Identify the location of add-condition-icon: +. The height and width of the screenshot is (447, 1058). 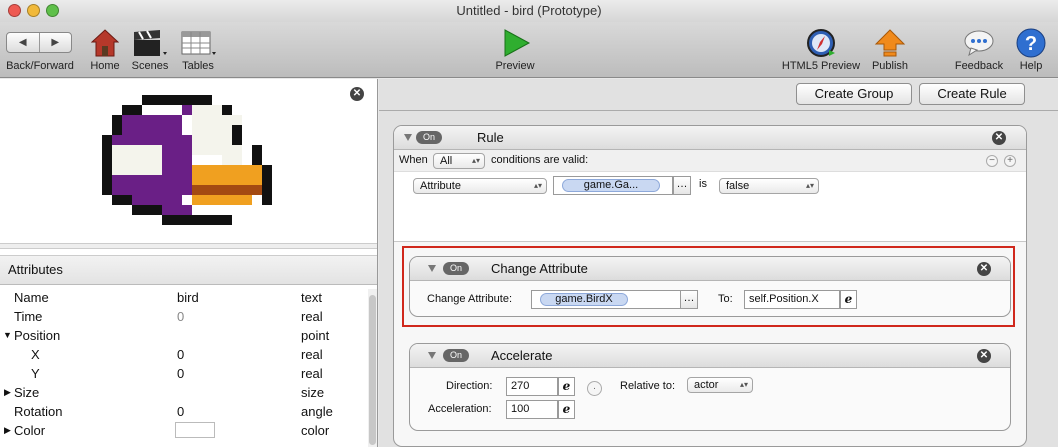
(1010, 161).